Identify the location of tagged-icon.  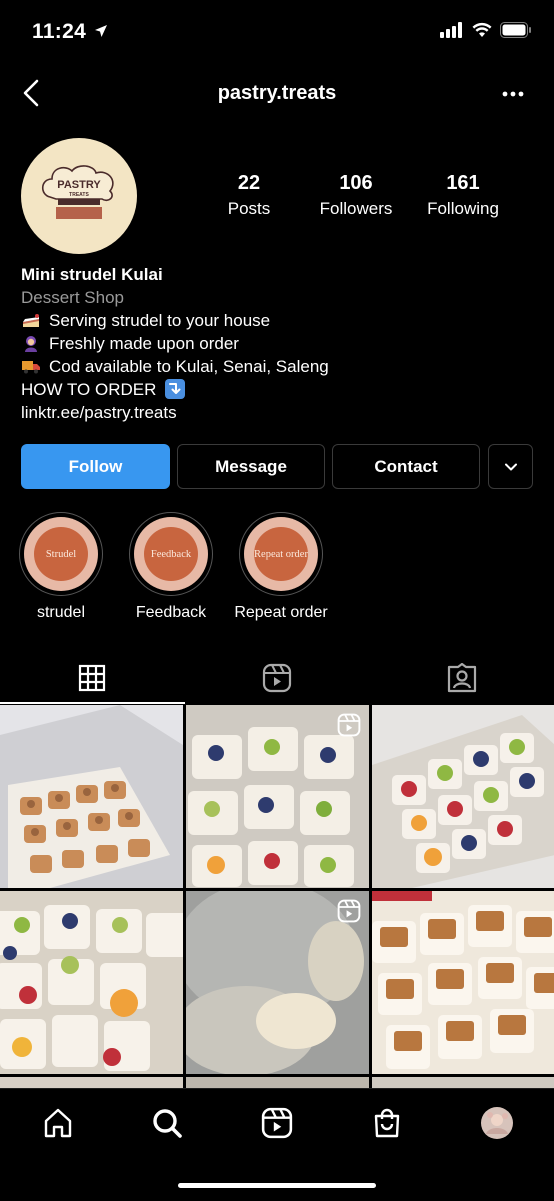
(462, 678).